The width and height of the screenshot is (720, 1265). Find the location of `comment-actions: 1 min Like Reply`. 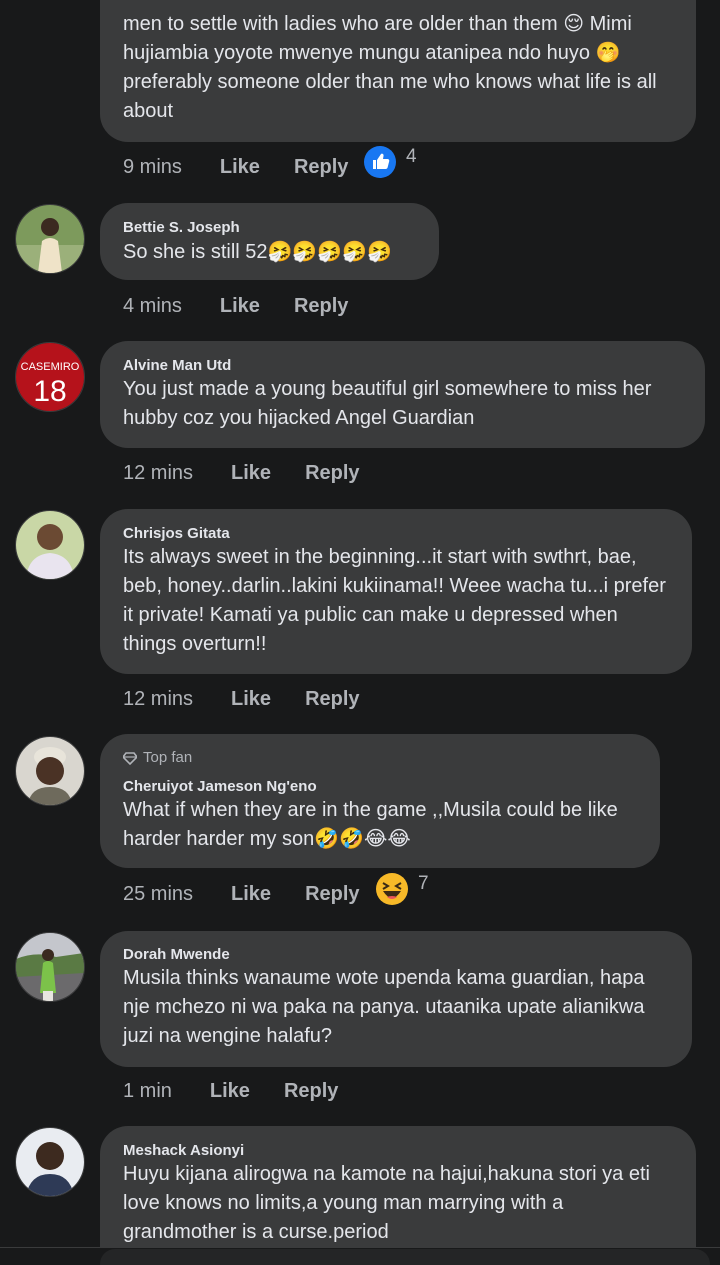

comment-actions: 1 min Like Reply is located at coordinates (230, 1091).